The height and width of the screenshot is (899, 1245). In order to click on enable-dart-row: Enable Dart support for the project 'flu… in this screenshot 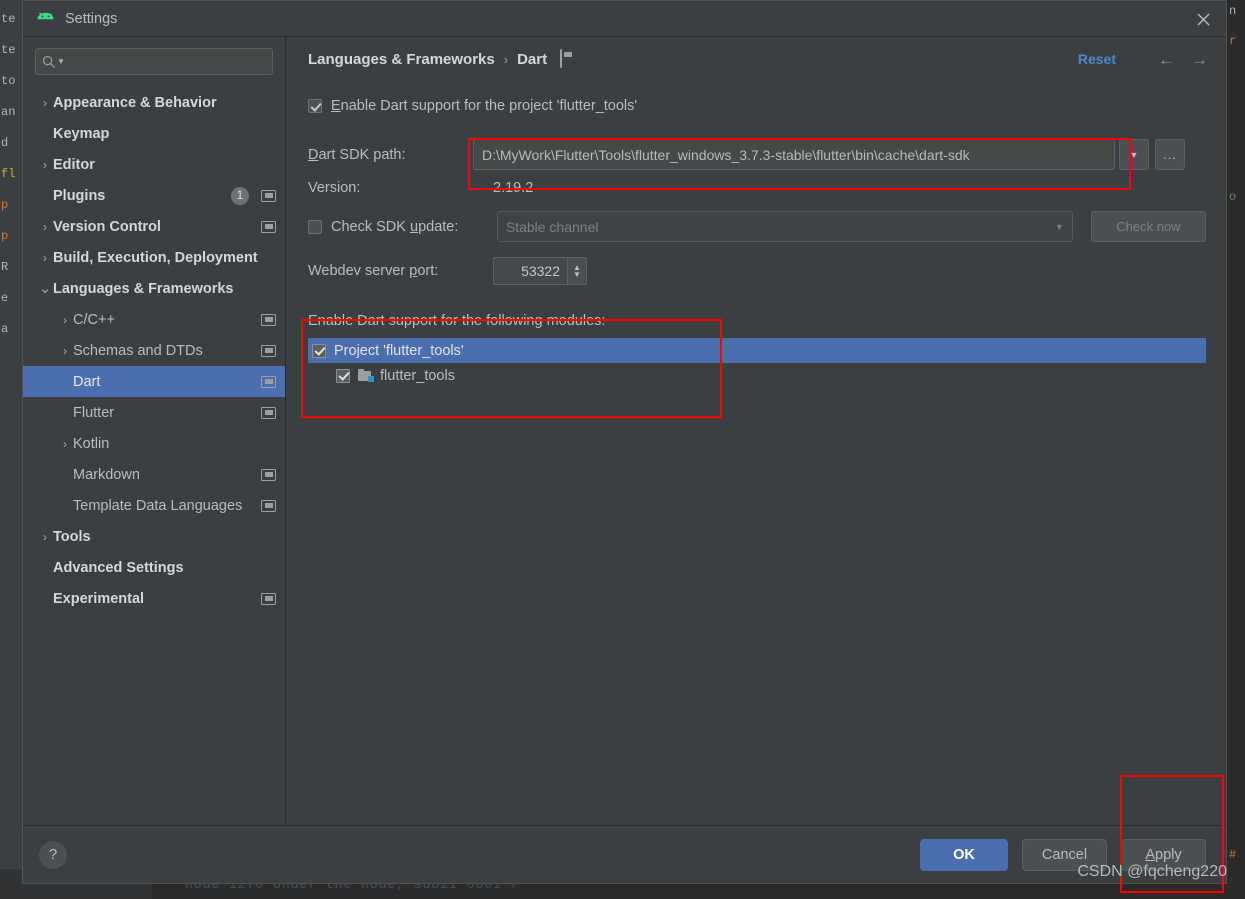, I will do `click(757, 106)`.